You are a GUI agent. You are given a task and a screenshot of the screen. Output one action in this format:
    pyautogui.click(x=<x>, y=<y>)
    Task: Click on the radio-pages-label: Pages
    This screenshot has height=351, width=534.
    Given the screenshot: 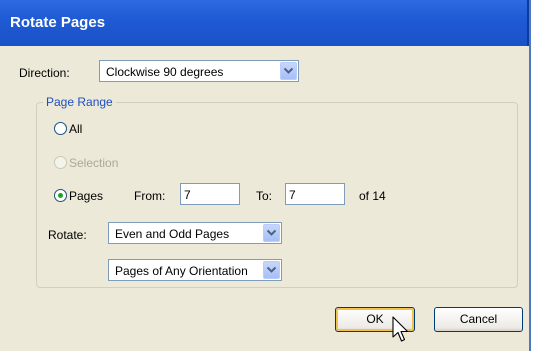 What is the action you would take?
    pyautogui.click(x=86, y=196)
    